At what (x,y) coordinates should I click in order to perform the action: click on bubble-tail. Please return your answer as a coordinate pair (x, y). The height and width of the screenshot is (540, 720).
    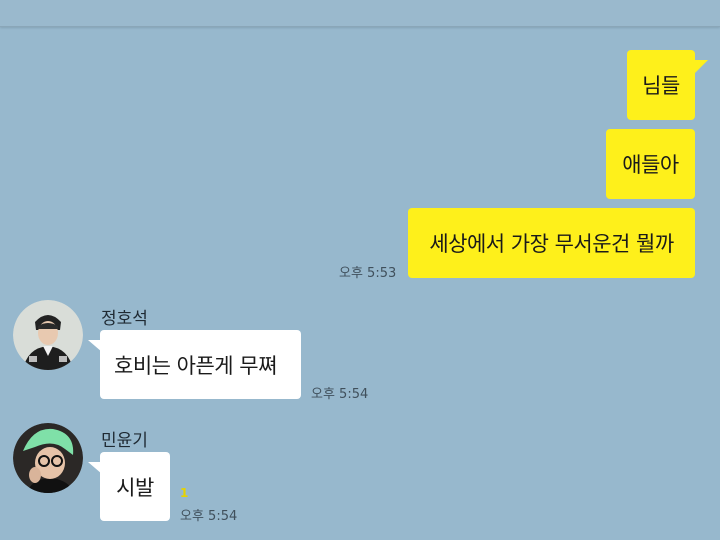
    Looking at the image, I should click on (701, 67).